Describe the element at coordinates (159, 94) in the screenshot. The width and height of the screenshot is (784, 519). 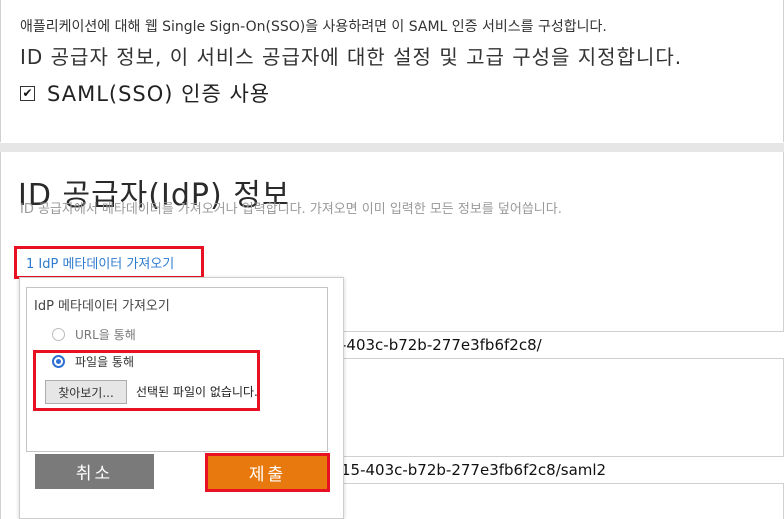
I see `enable-saml-label: SAML(SSO) 인증 사용` at that location.